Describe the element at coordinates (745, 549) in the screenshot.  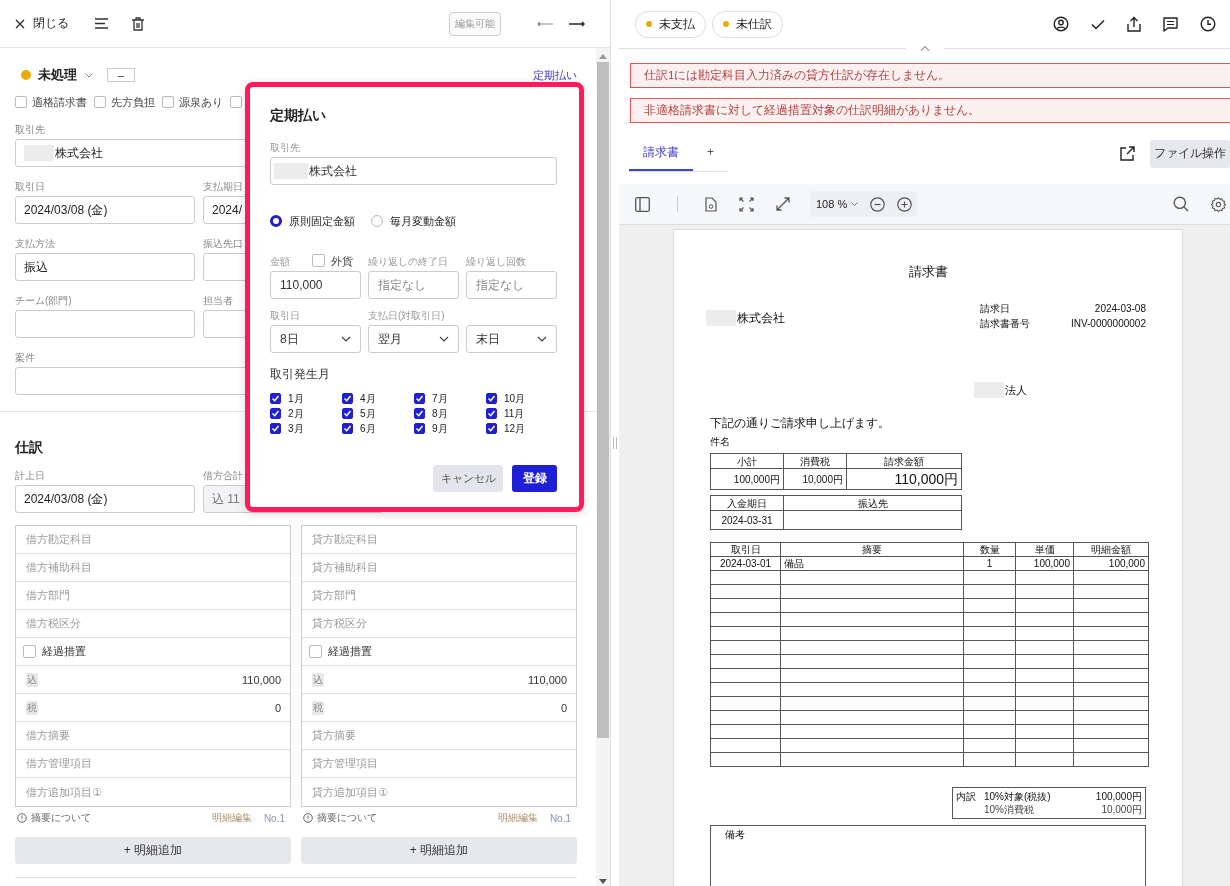
I see `table-header: 取引日` at that location.